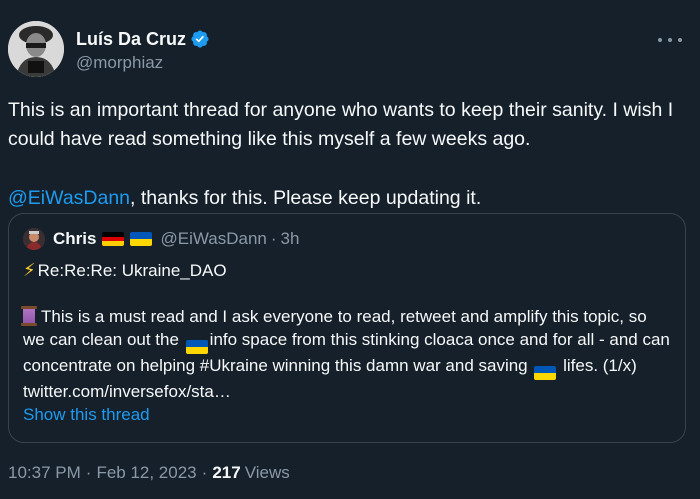  Describe the element at coordinates (44, 473) in the screenshot. I see `tweet-time: 10:37 PM` at that location.